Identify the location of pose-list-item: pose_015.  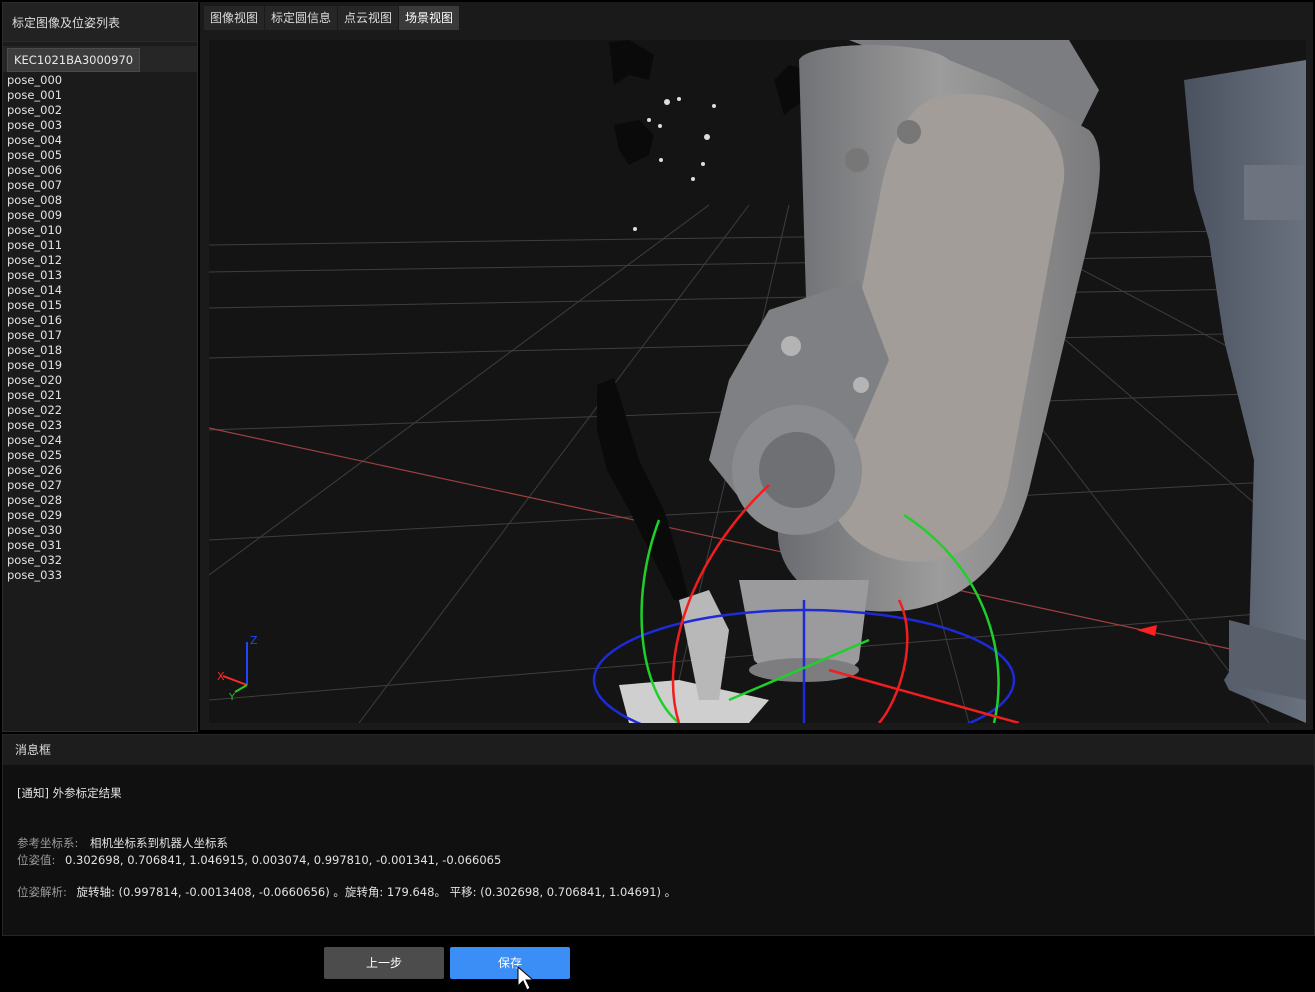
(100, 305).